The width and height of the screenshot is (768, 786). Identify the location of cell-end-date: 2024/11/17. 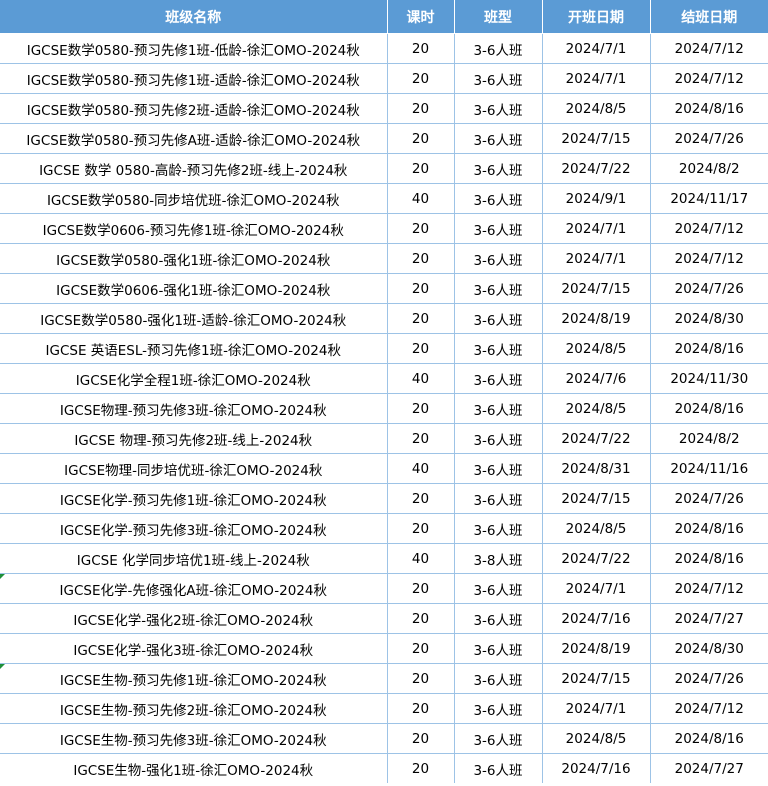
(708, 198).